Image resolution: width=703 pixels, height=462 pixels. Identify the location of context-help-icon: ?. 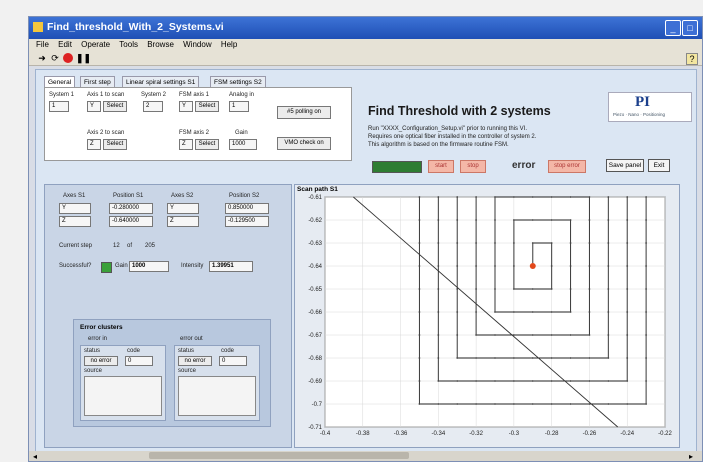
(692, 59).